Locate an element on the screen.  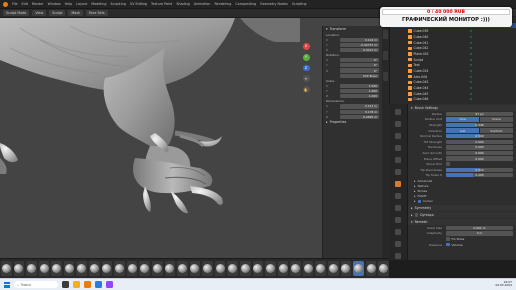
radius-unit-toggle: View Scene is located at coordinates (479, 119).